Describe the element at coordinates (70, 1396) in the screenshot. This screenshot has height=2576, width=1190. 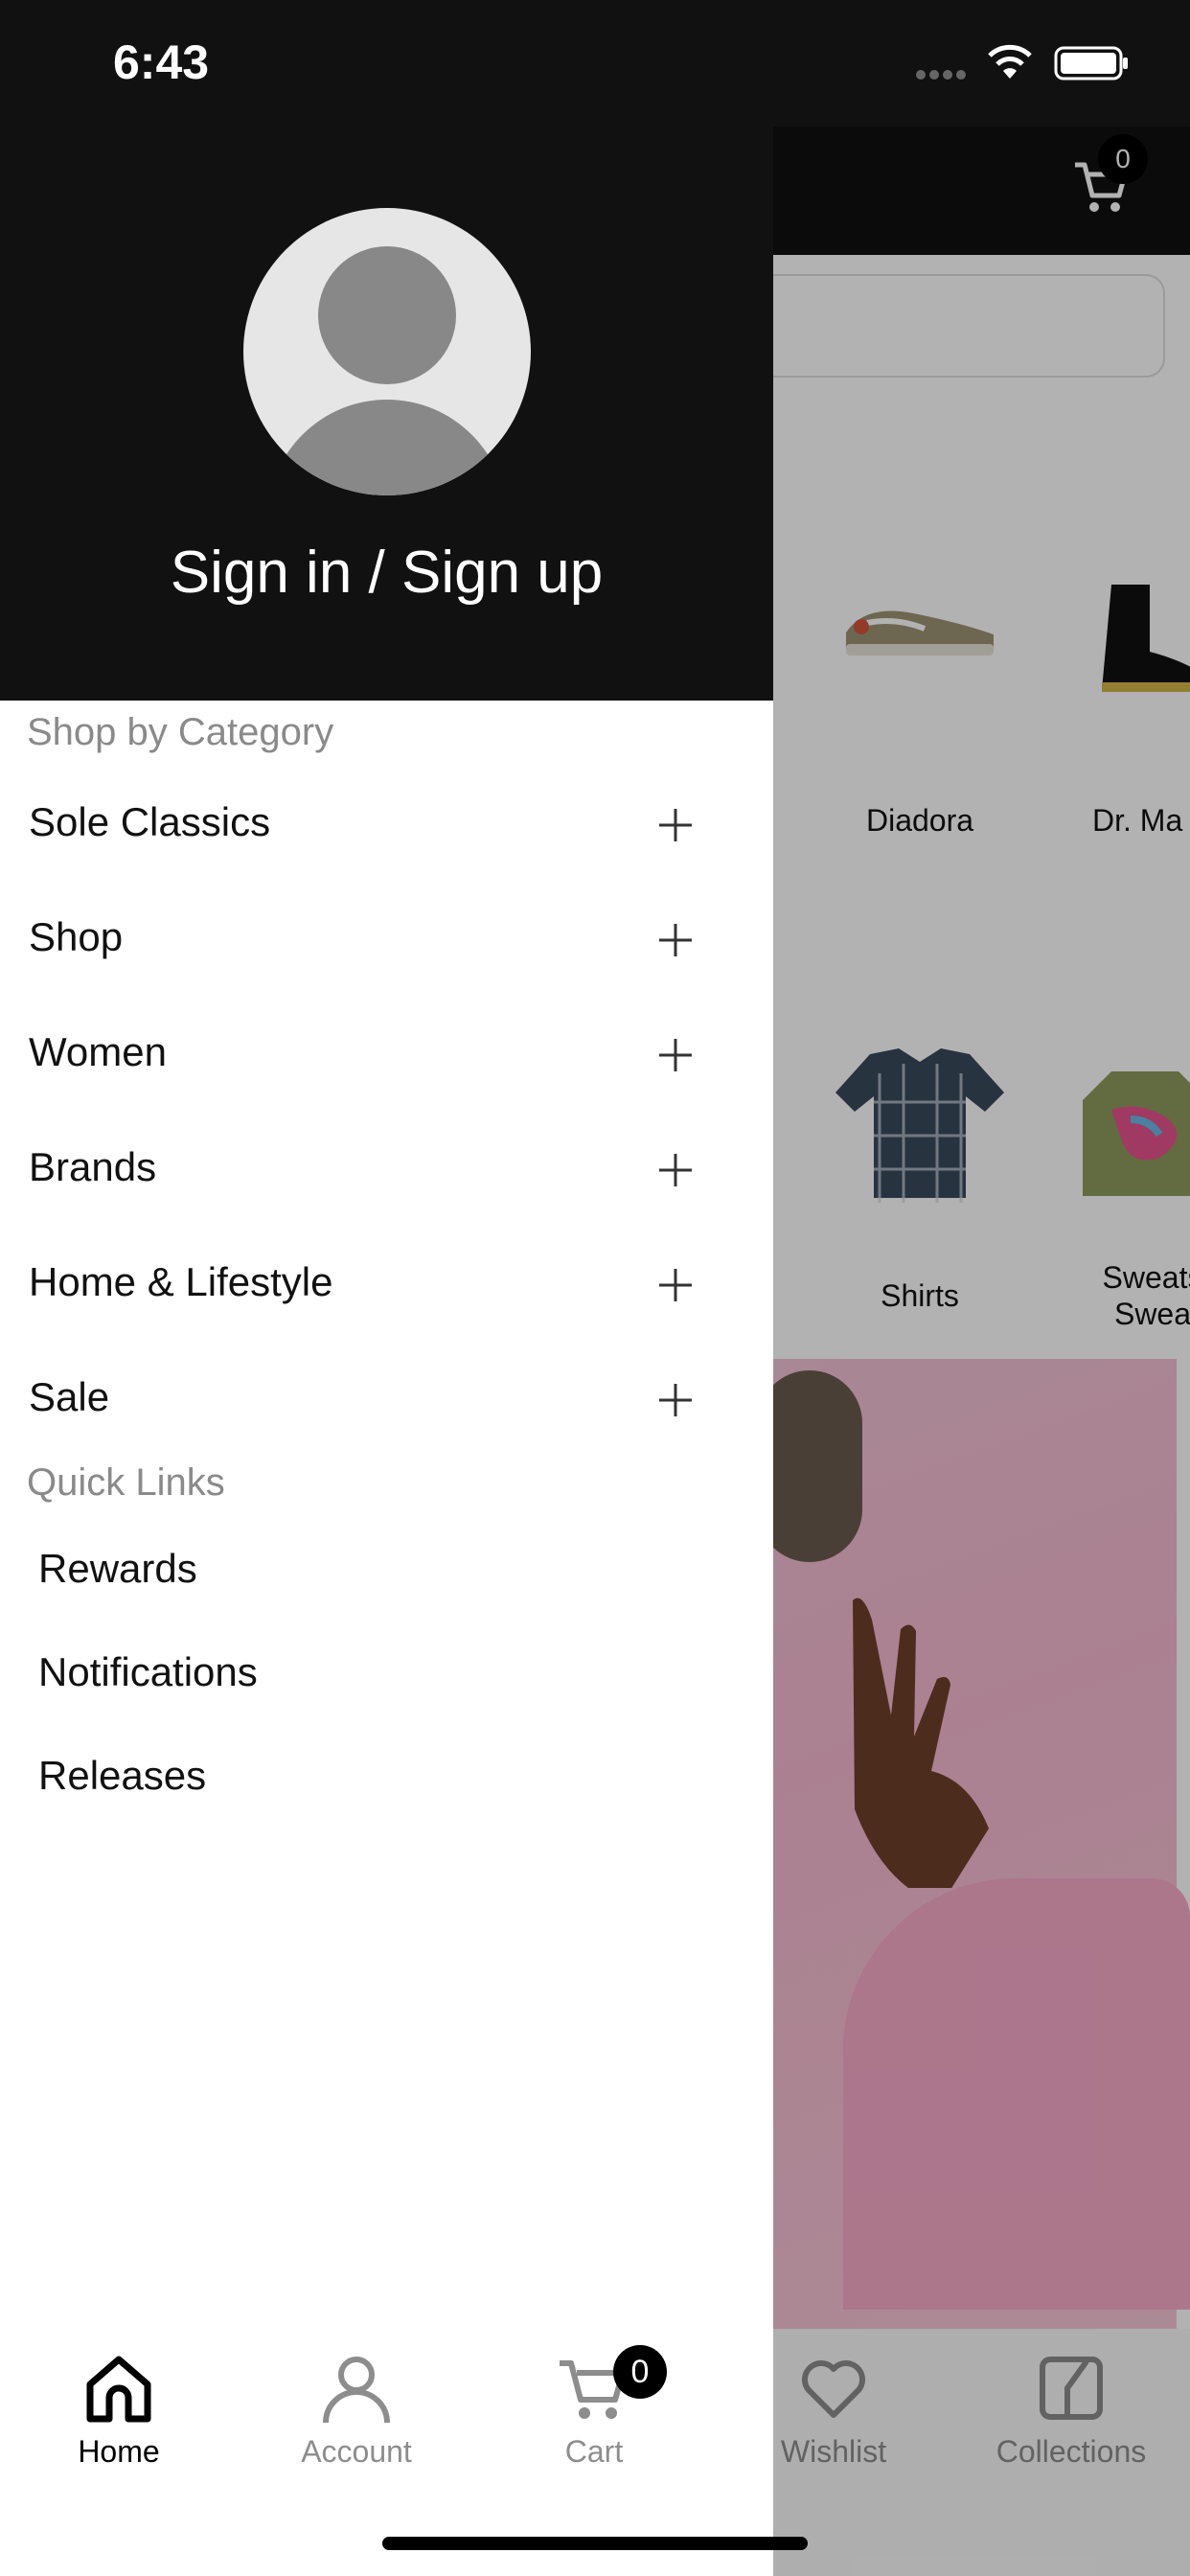
I see `category-label: Sale` at that location.